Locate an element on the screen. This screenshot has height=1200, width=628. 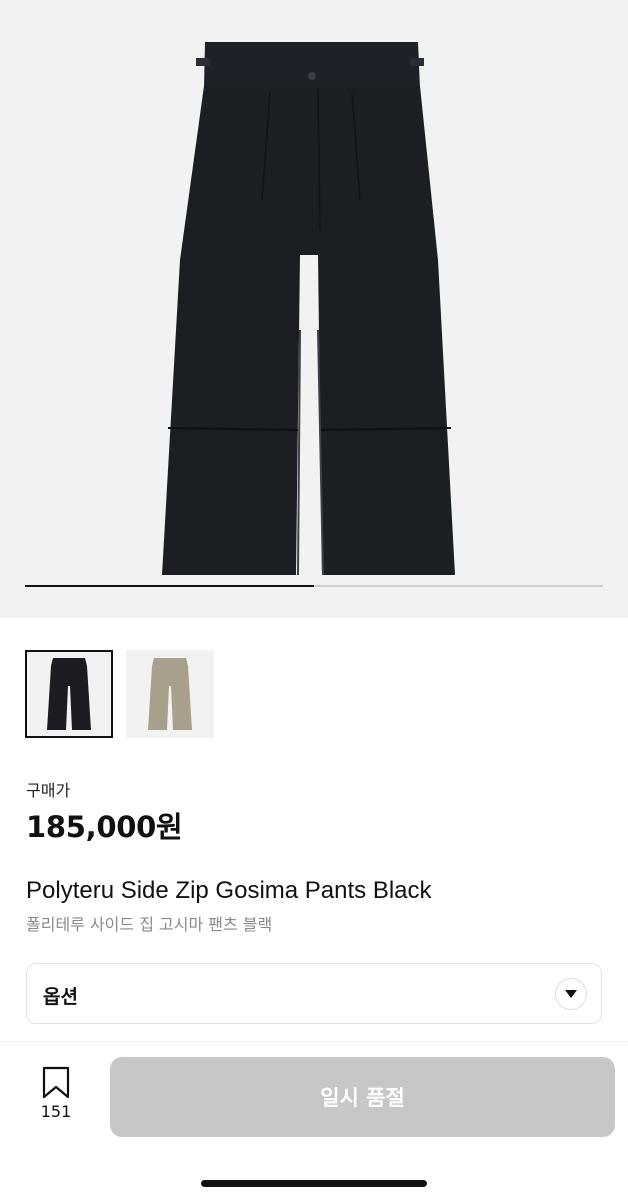
sold-out-button: 일시 품절 is located at coordinates (362, 1097).